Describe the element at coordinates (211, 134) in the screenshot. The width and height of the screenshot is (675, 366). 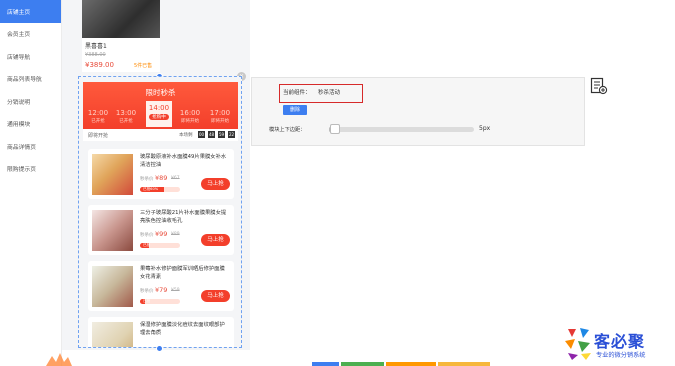
I see `countdown-box: 48` at that location.